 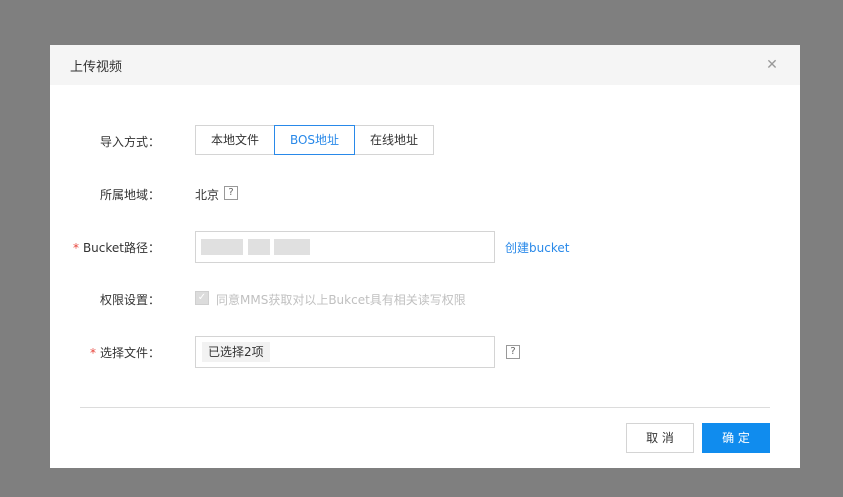 I want to click on import-method-label: 导入方式：, so click(x=129, y=142).